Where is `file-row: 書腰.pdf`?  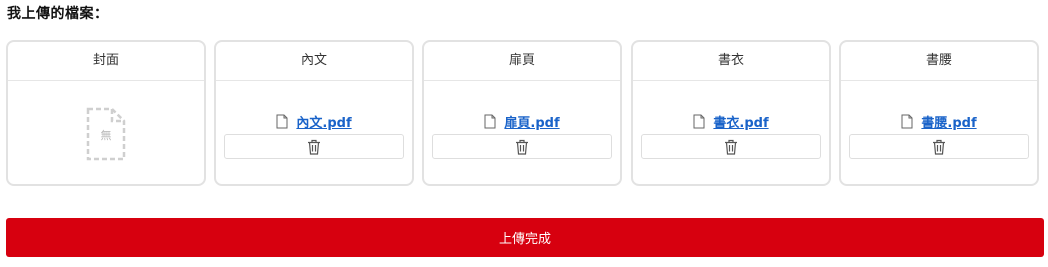
file-row: 書腰.pdf is located at coordinates (939, 121).